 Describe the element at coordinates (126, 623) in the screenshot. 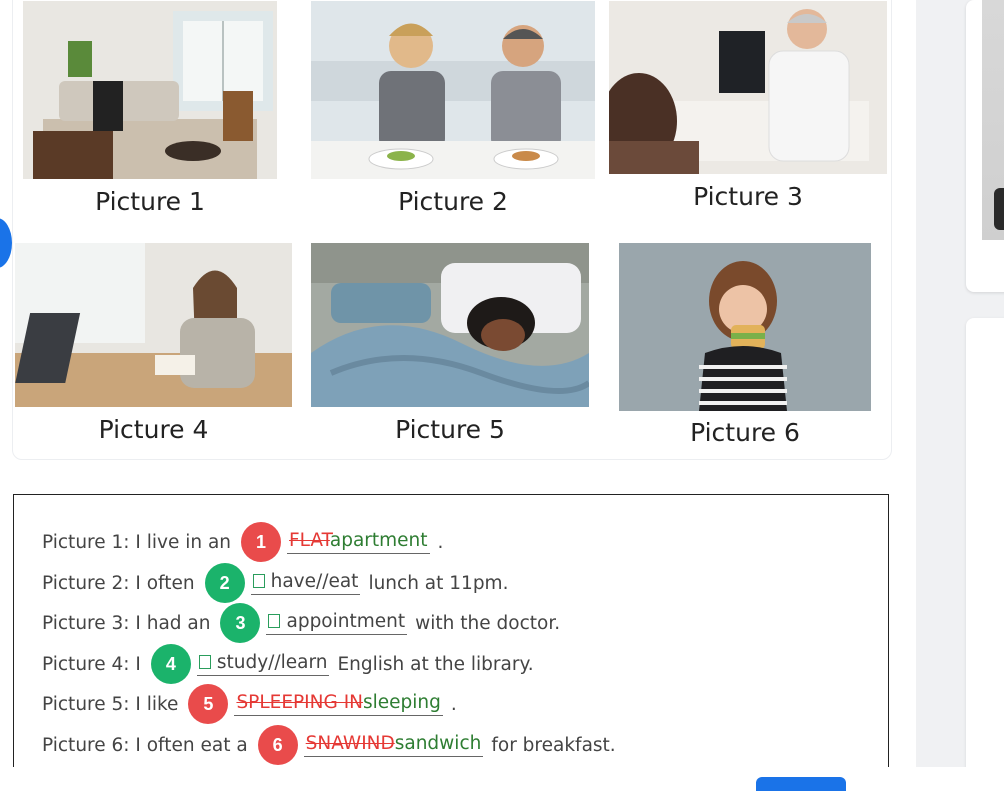

I see `line-3-prefix: Picture 3: I had an` at that location.